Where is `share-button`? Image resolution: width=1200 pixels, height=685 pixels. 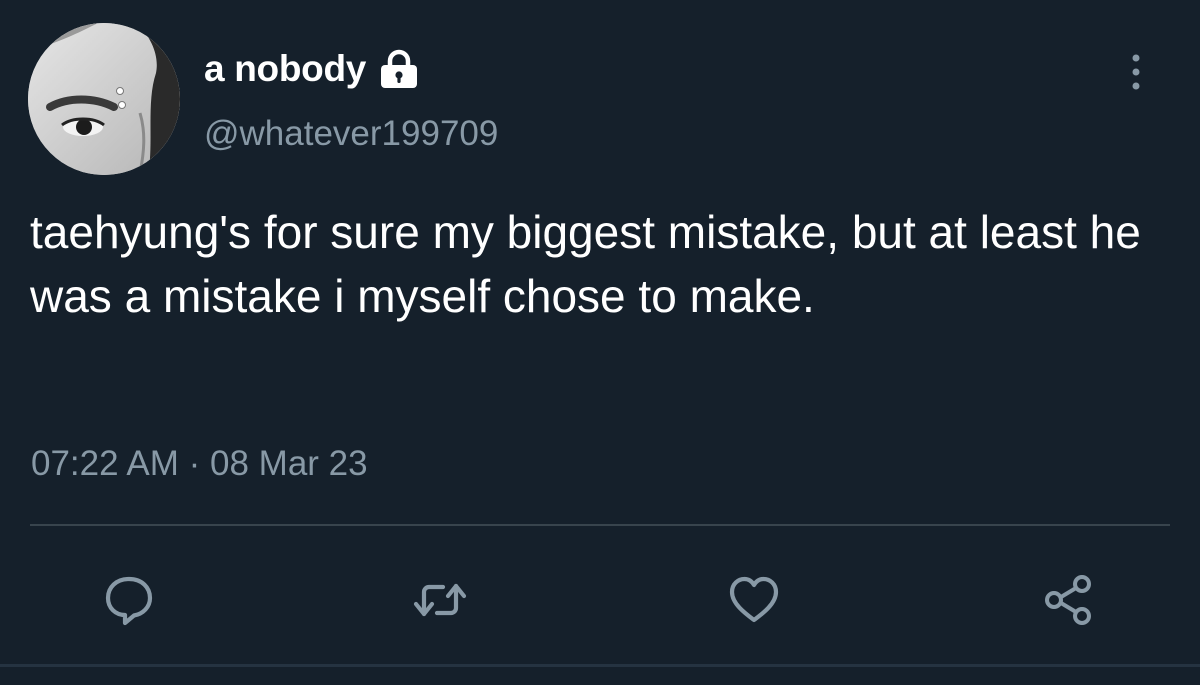
share-button is located at coordinates (1068, 600).